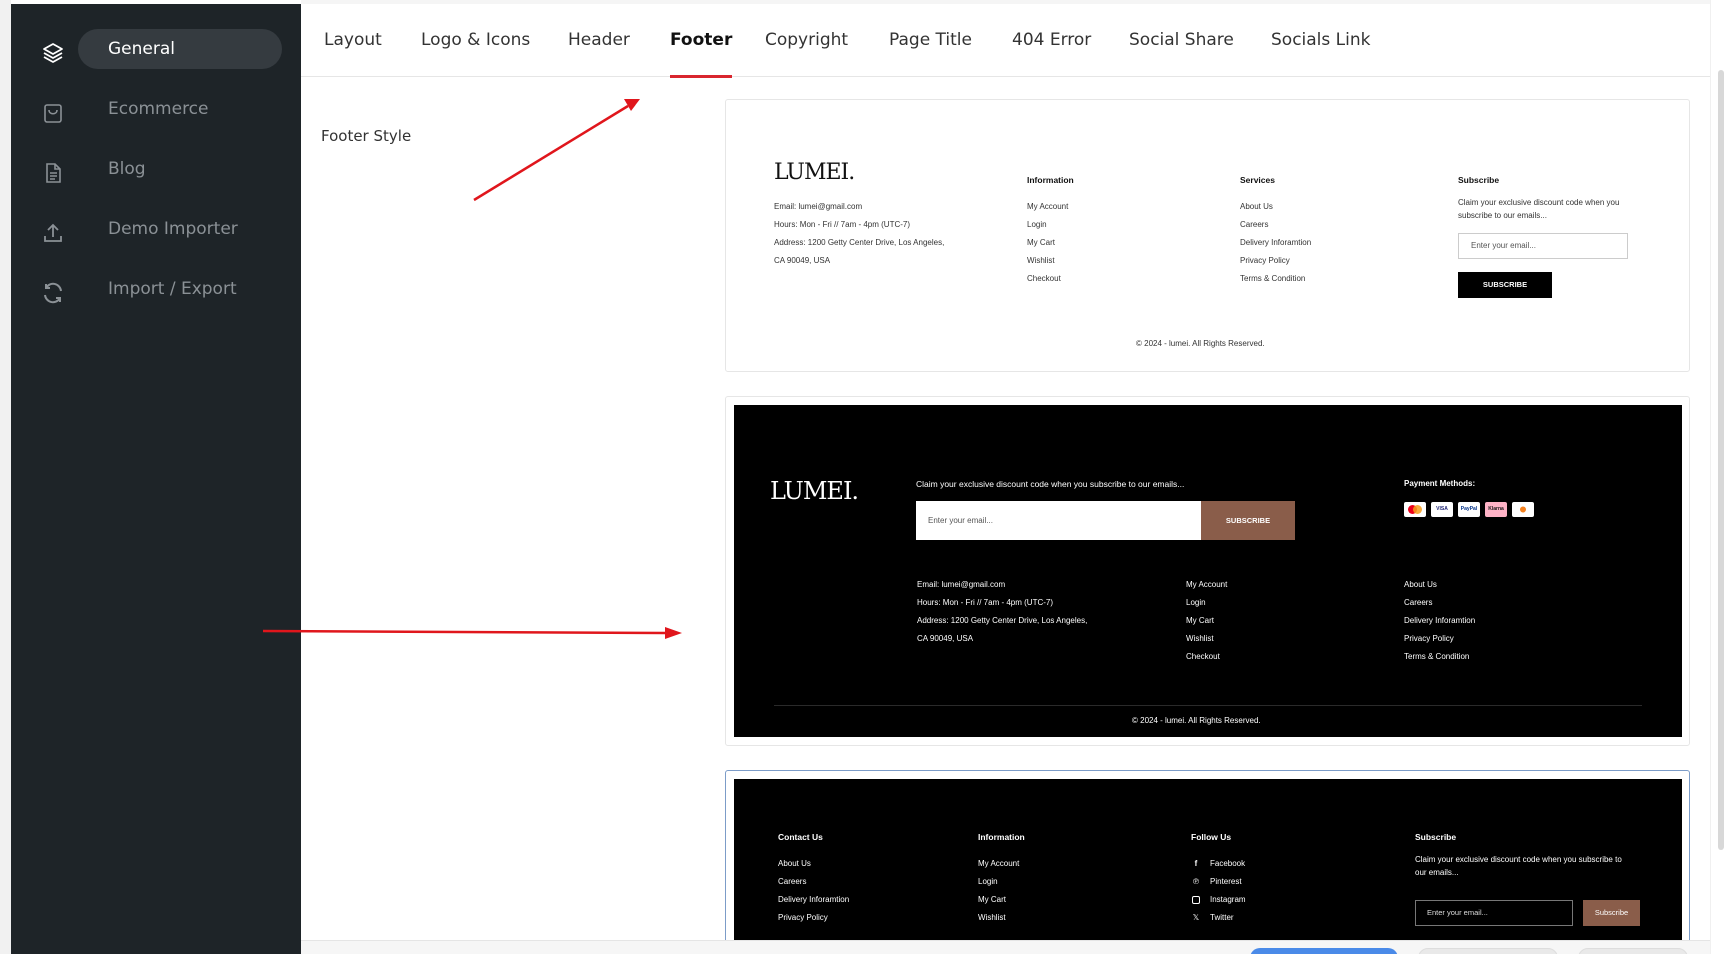  What do you see at coordinates (802, 260) in the screenshot?
I see `footer-contact-line: CA 90049, USA` at bounding box center [802, 260].